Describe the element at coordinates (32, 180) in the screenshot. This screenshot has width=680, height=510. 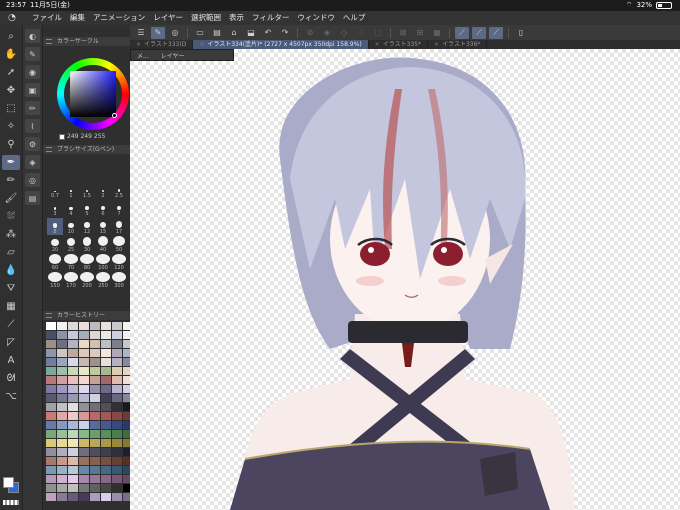
I see `navigator-icon: ◎` at that location.